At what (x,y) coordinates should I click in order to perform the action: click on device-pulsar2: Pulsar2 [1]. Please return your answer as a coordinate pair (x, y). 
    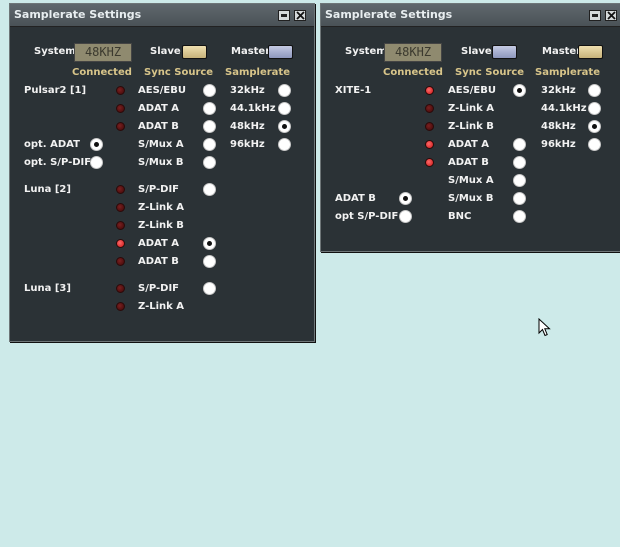
    Looking at the image, I should click on (55, 90).